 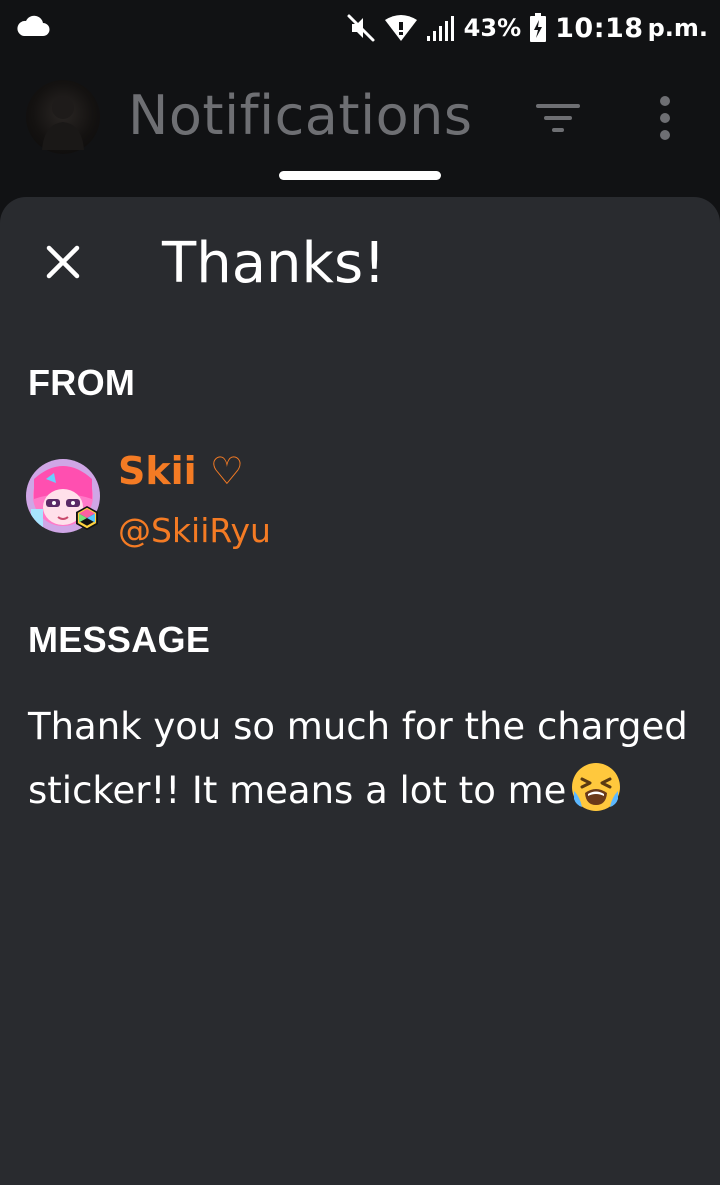 I want to click on page-title: Notifications, so click(x=300, y=115).